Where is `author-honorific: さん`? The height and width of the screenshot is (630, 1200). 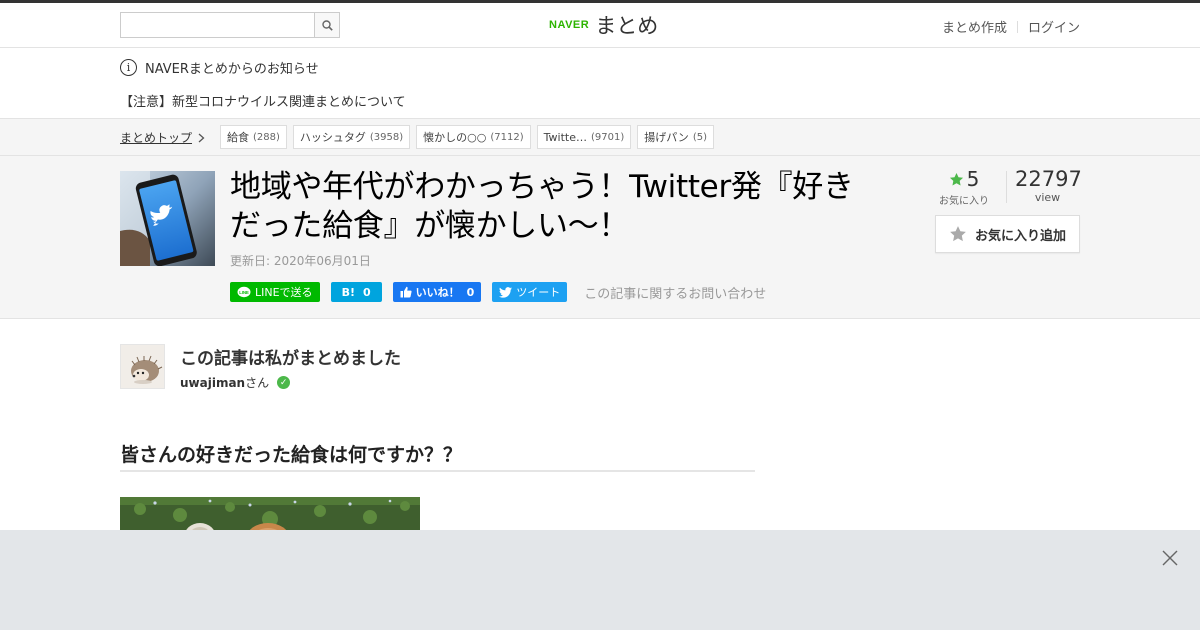
author-honorific: さん is located at coordinates (257, 383).